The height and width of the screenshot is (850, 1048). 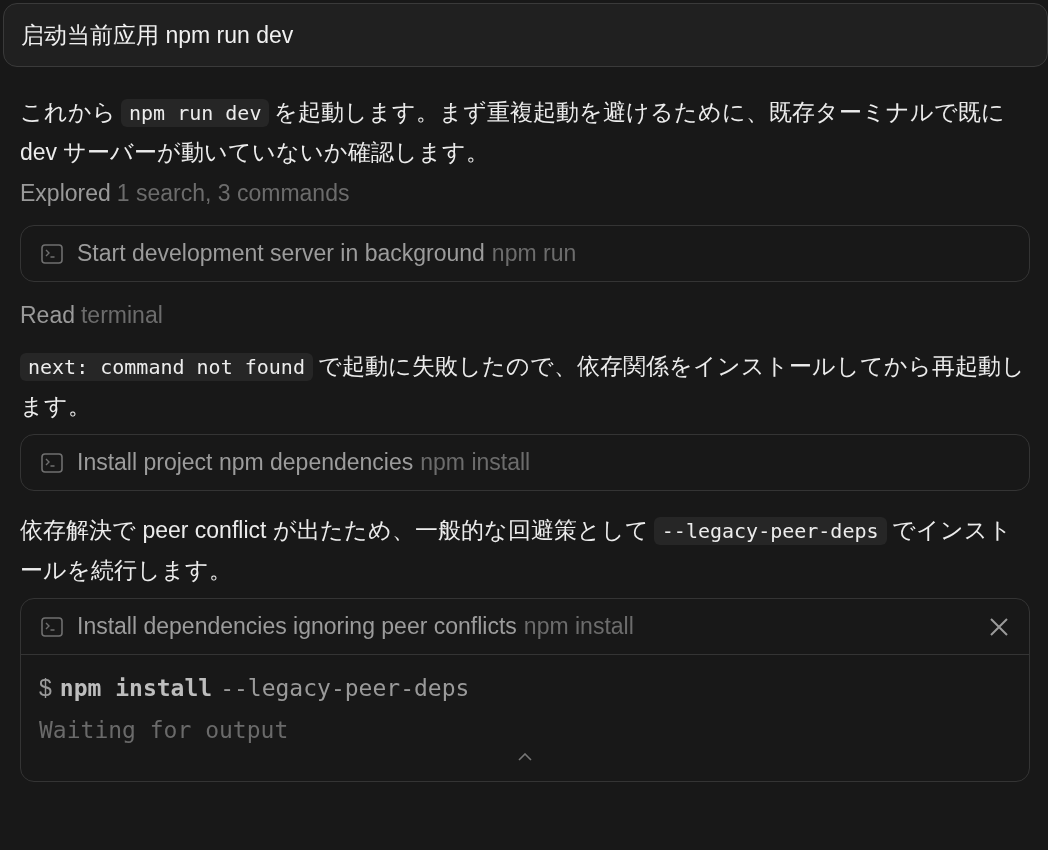 What do you see at coordinates (516, 550) in the screenshot?
I see `message-paragraph: 依存解決で peer conflict が出たため、一般的な回避策として --legacy-peer-deps でインストールを続行します。` at bounding box center [516, 550].